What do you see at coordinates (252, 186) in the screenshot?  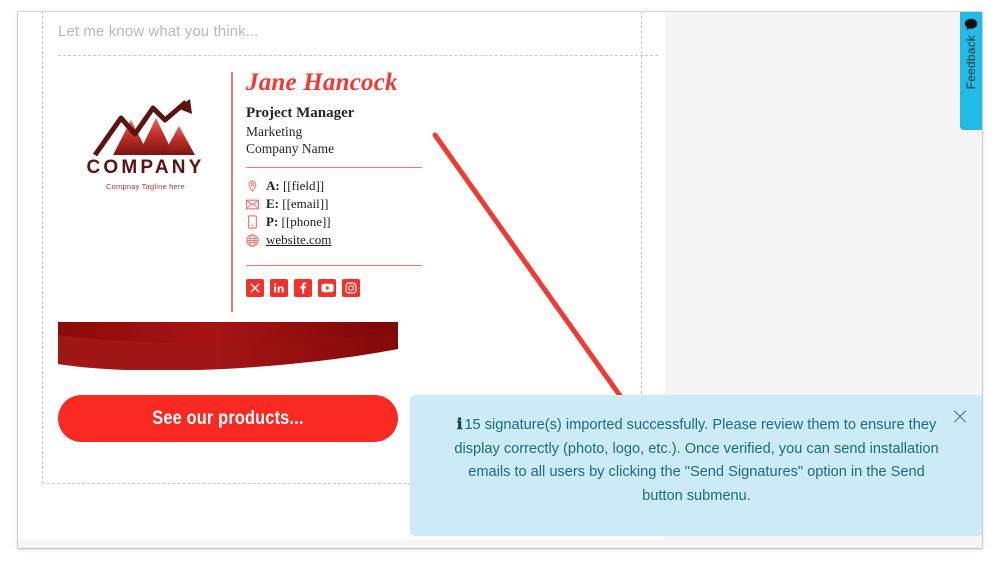 I see `location-pin-icon` at bounding box center [252, 186].